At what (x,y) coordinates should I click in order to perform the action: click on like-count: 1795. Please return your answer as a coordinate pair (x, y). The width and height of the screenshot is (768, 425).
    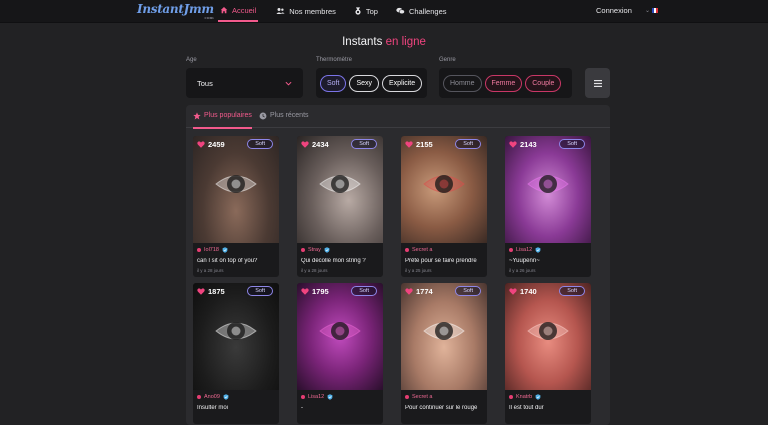
    Looking at the image, I should click on (315, 291).